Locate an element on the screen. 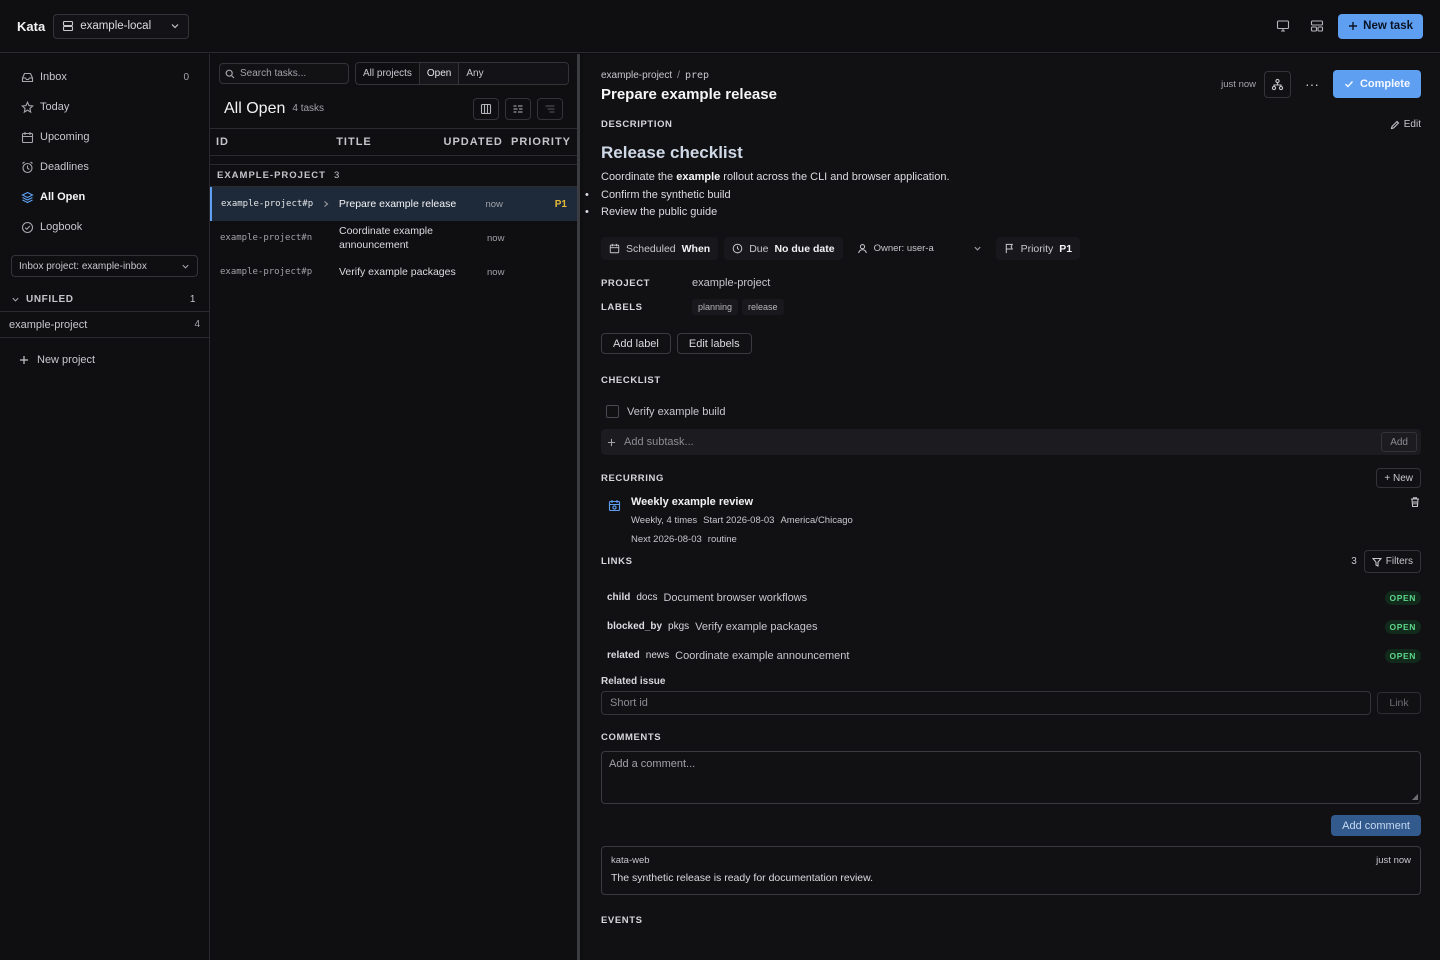 This screenshot has width=1440, height=960. project-filter-select: All projects is located at coordinates (388, 73).